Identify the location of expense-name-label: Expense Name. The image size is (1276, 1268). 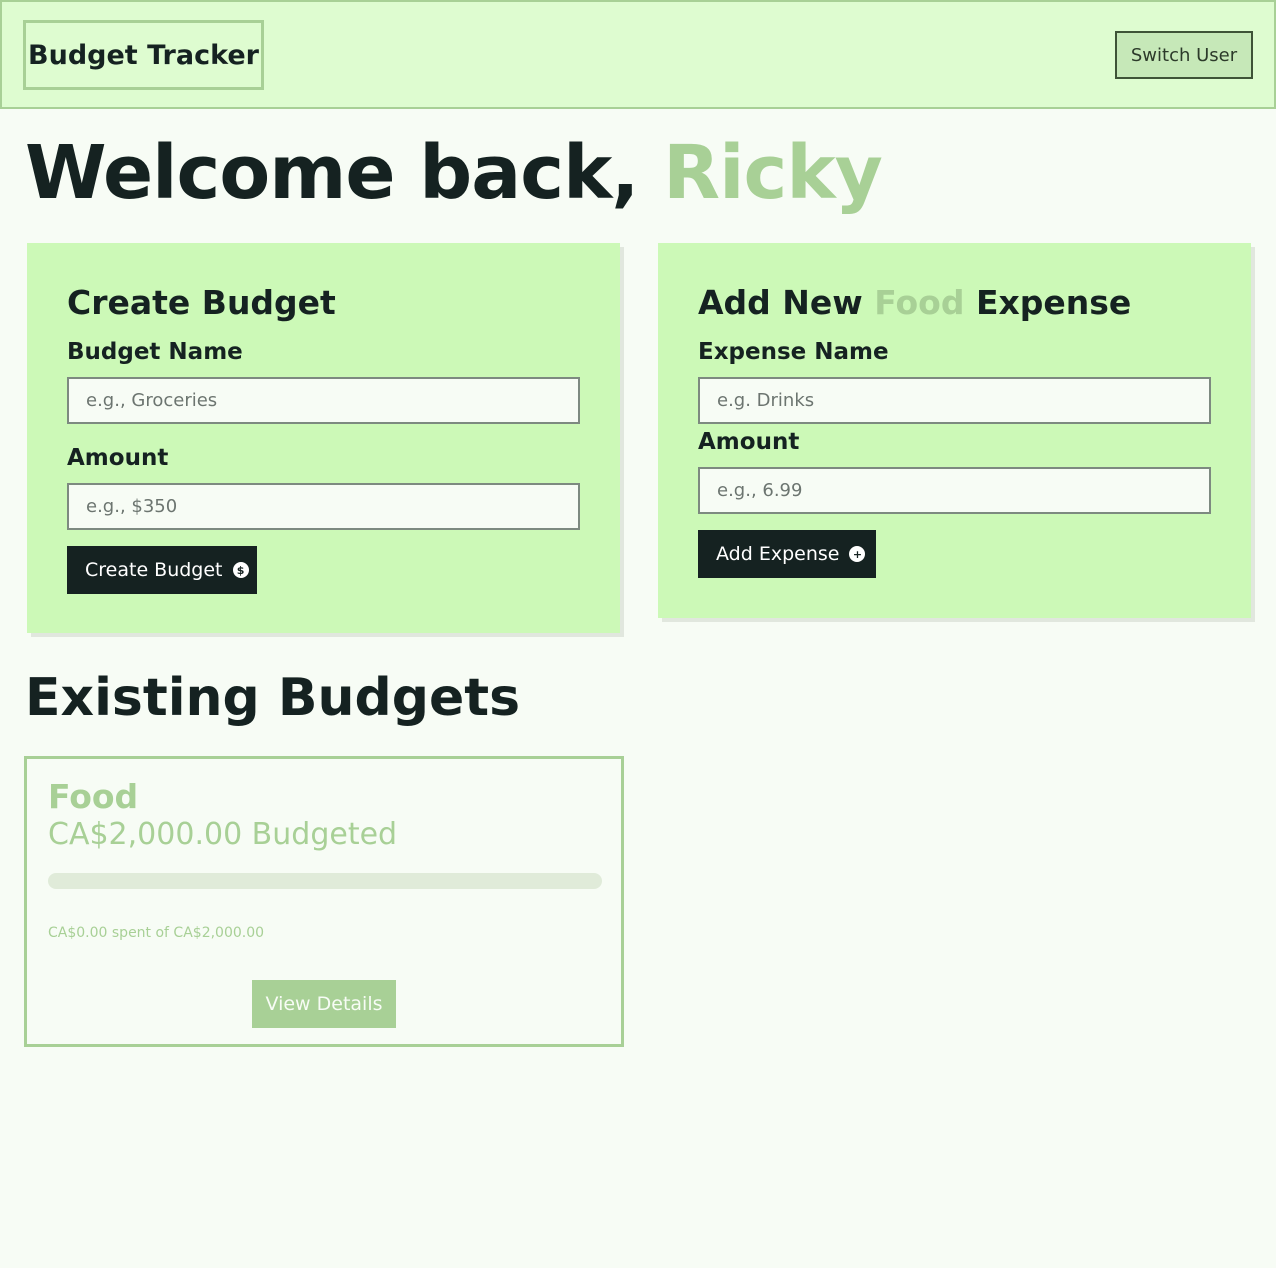
(793, 352).